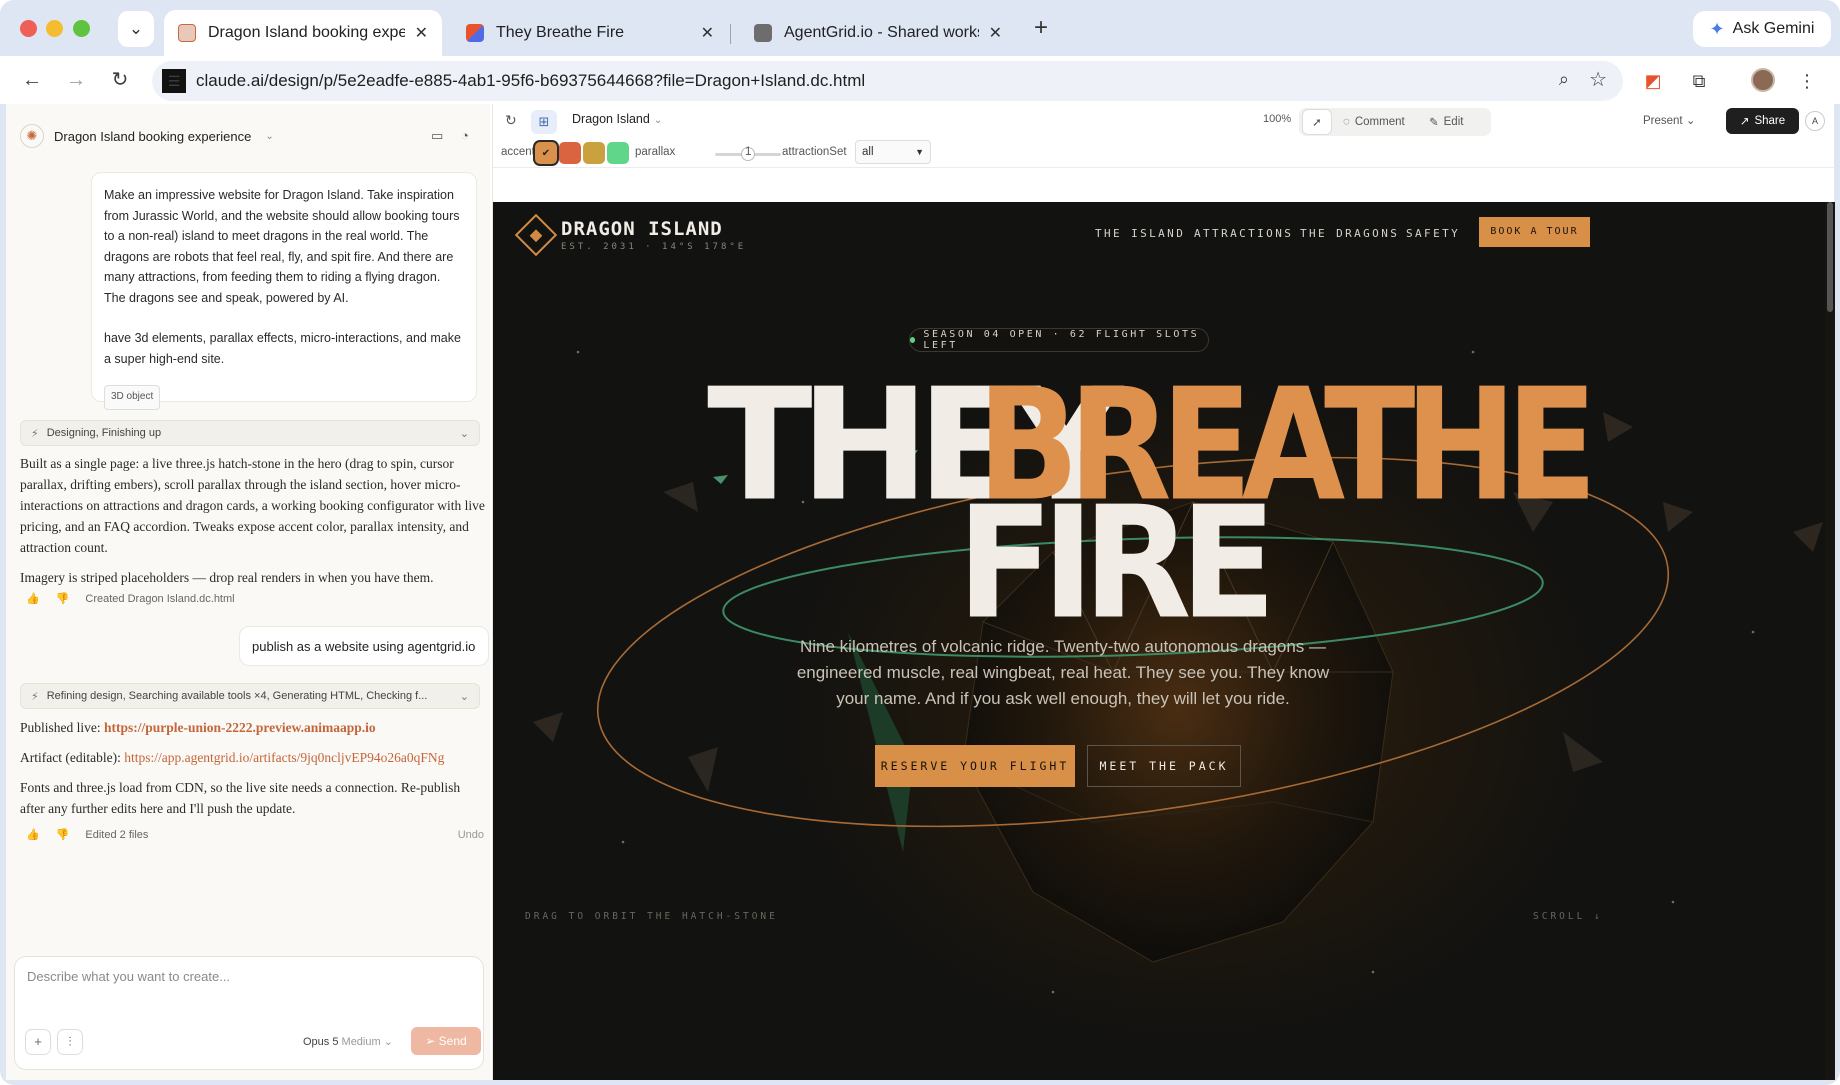 The width and height of the screenshot is (1840, 1085). I want to click on mode-switcher: ➚ ◌ Comment ✎ Edit, so click(1395, 122).